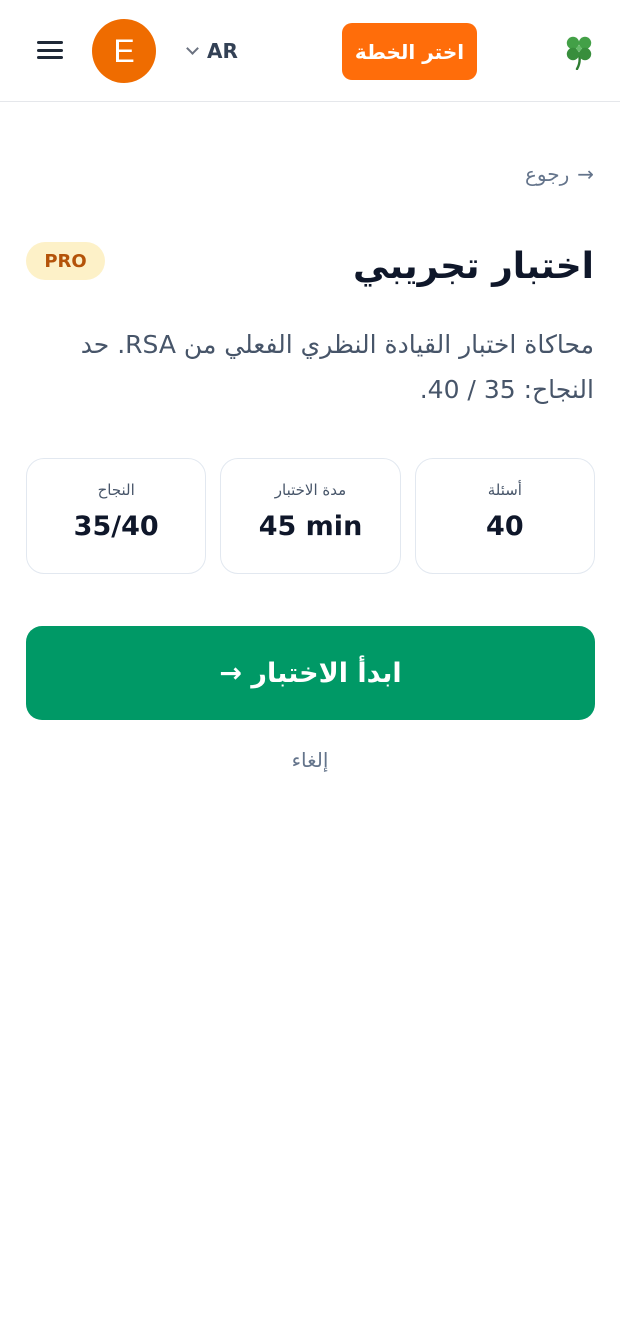 Image resolution: width=620 pixels, height=1342 pixels. I want to click on four-leaf-clover-icon, so click(579, 52).